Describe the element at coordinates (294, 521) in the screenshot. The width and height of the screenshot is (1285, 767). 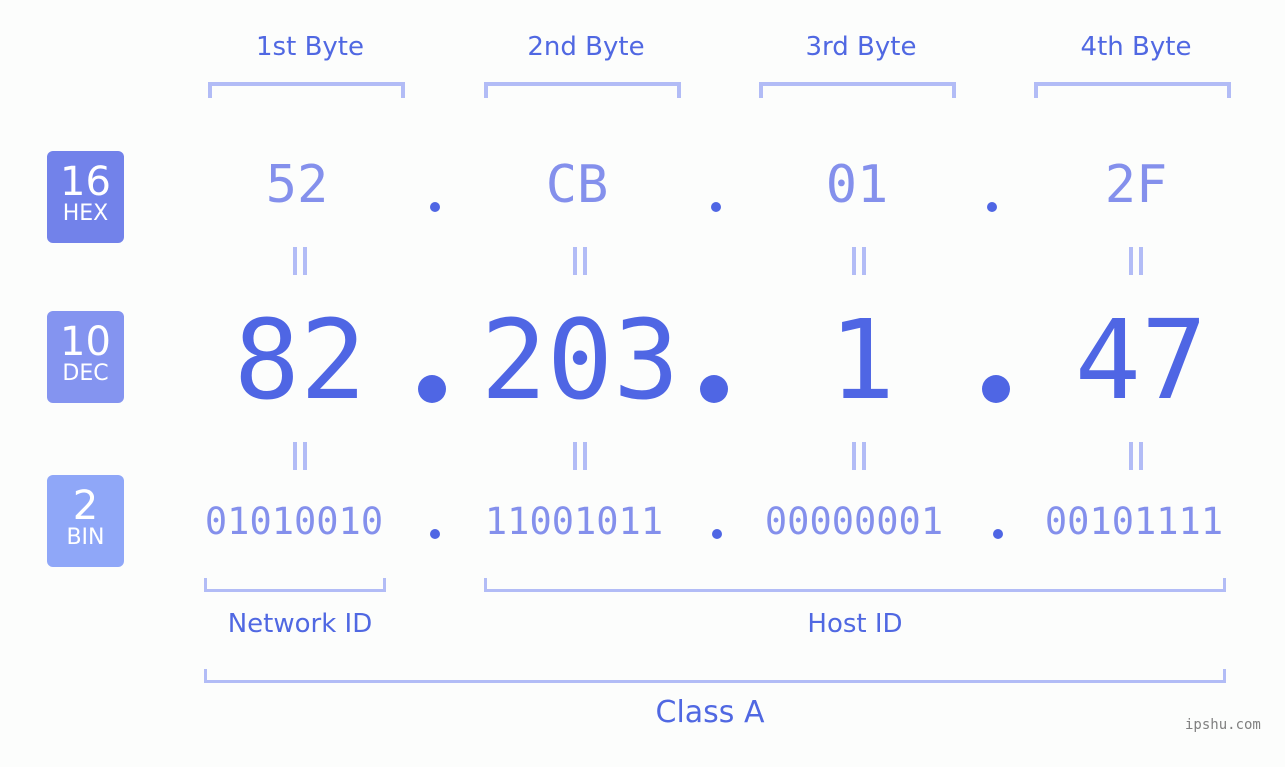
I see `bin-value-1: 01010010` at that location.